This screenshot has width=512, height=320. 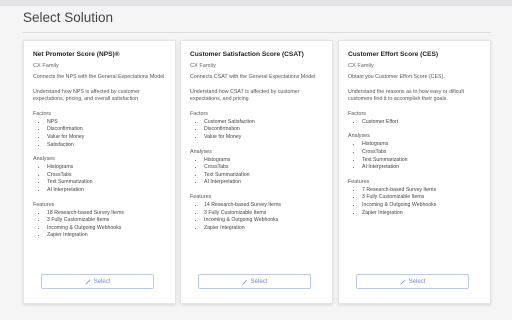 I want to click on factor-item: Customer Effort, so click(x=421, y=123).